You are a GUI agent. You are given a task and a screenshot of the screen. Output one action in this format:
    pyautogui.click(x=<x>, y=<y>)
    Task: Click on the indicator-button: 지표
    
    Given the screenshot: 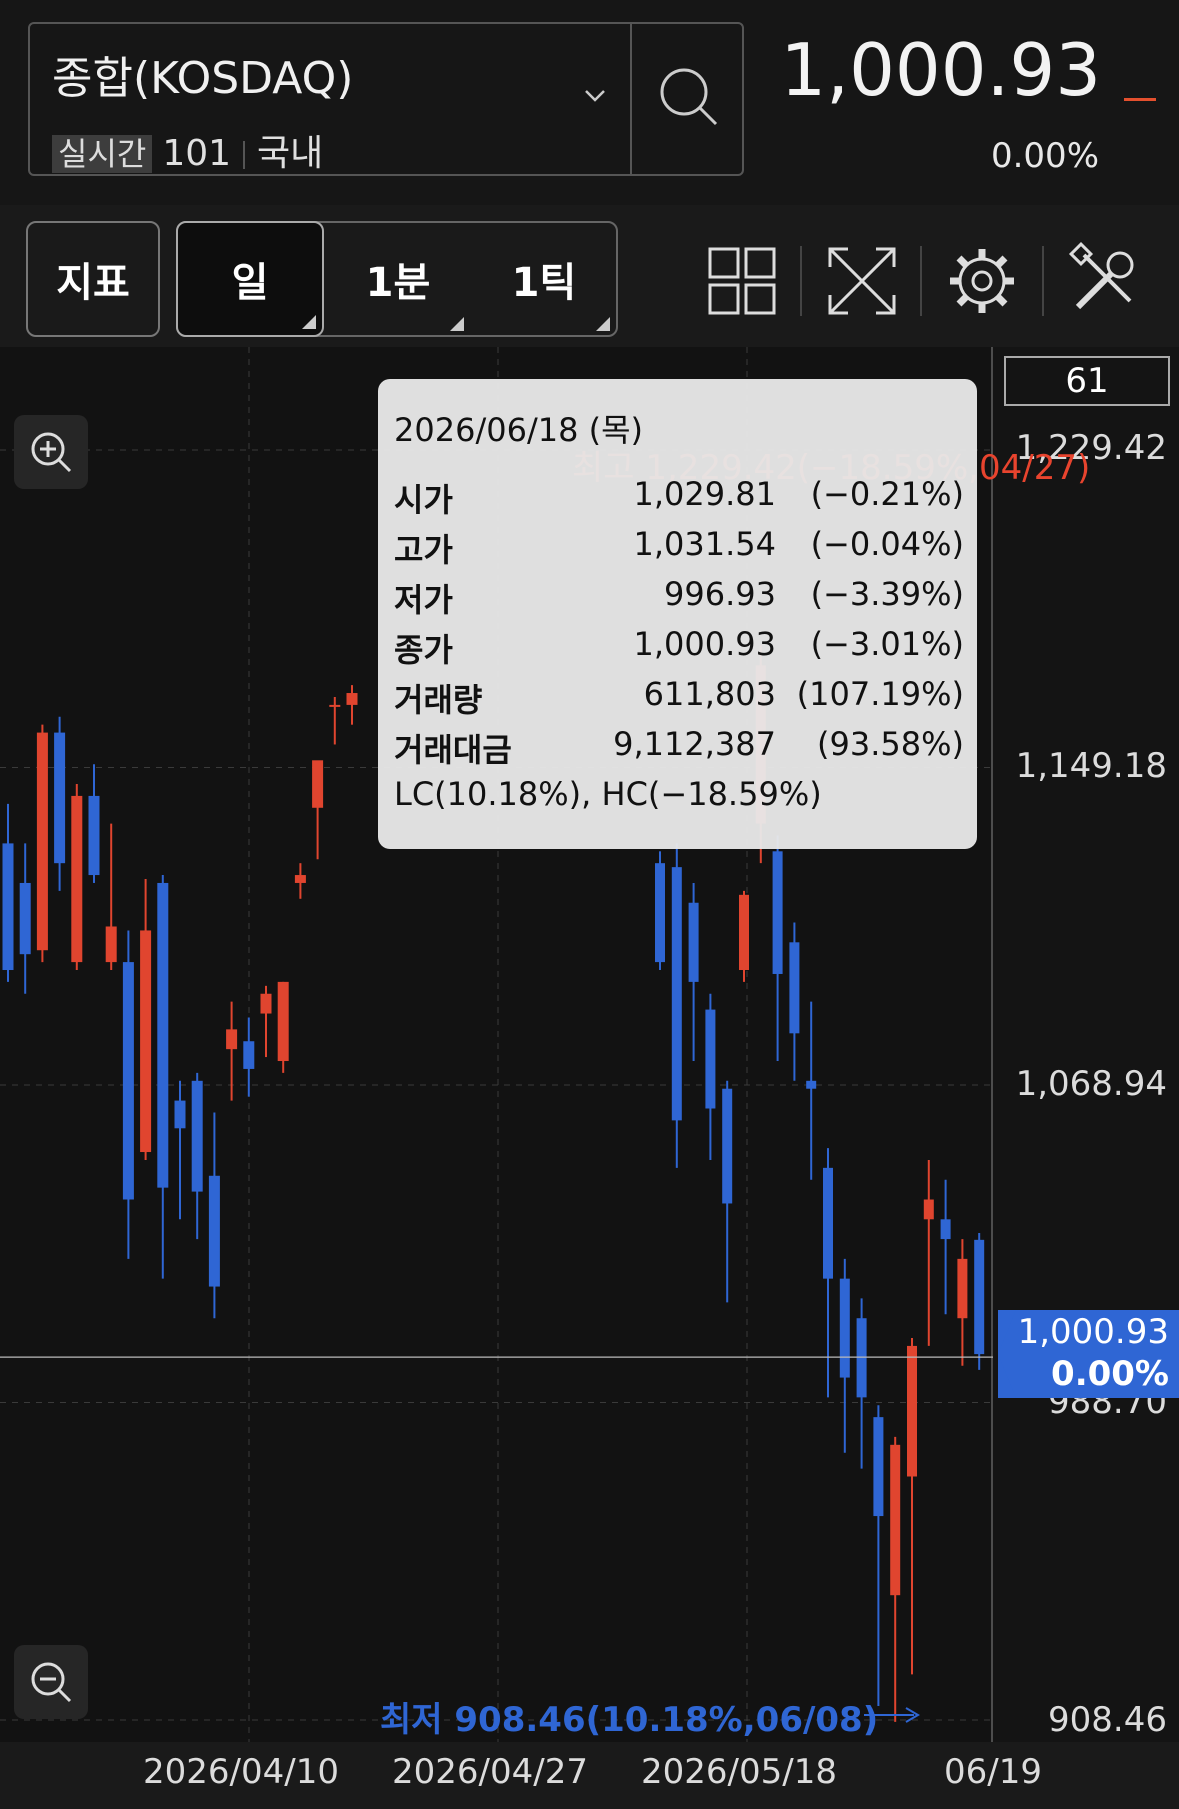 What is the action you would take?
    pyautogui.click(x=93, y=279)
    